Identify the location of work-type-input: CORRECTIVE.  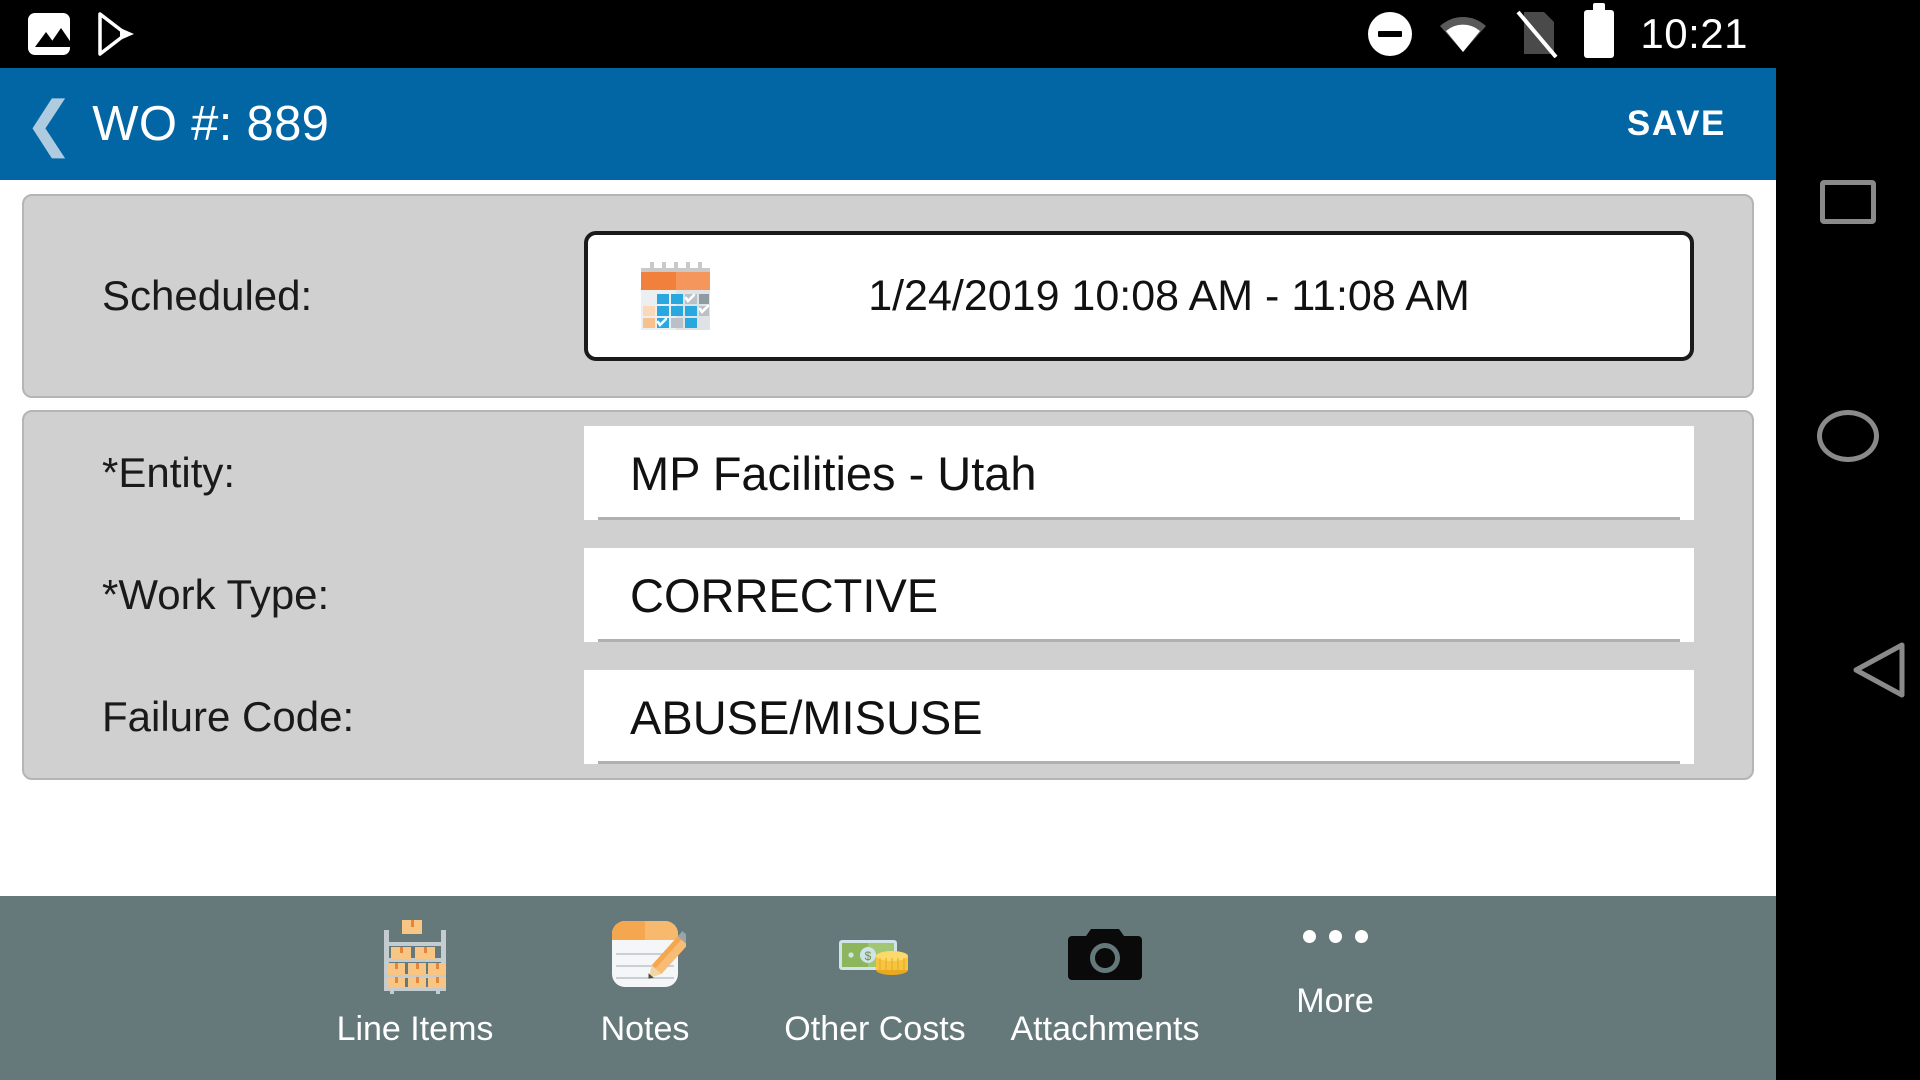
(1139, 595).